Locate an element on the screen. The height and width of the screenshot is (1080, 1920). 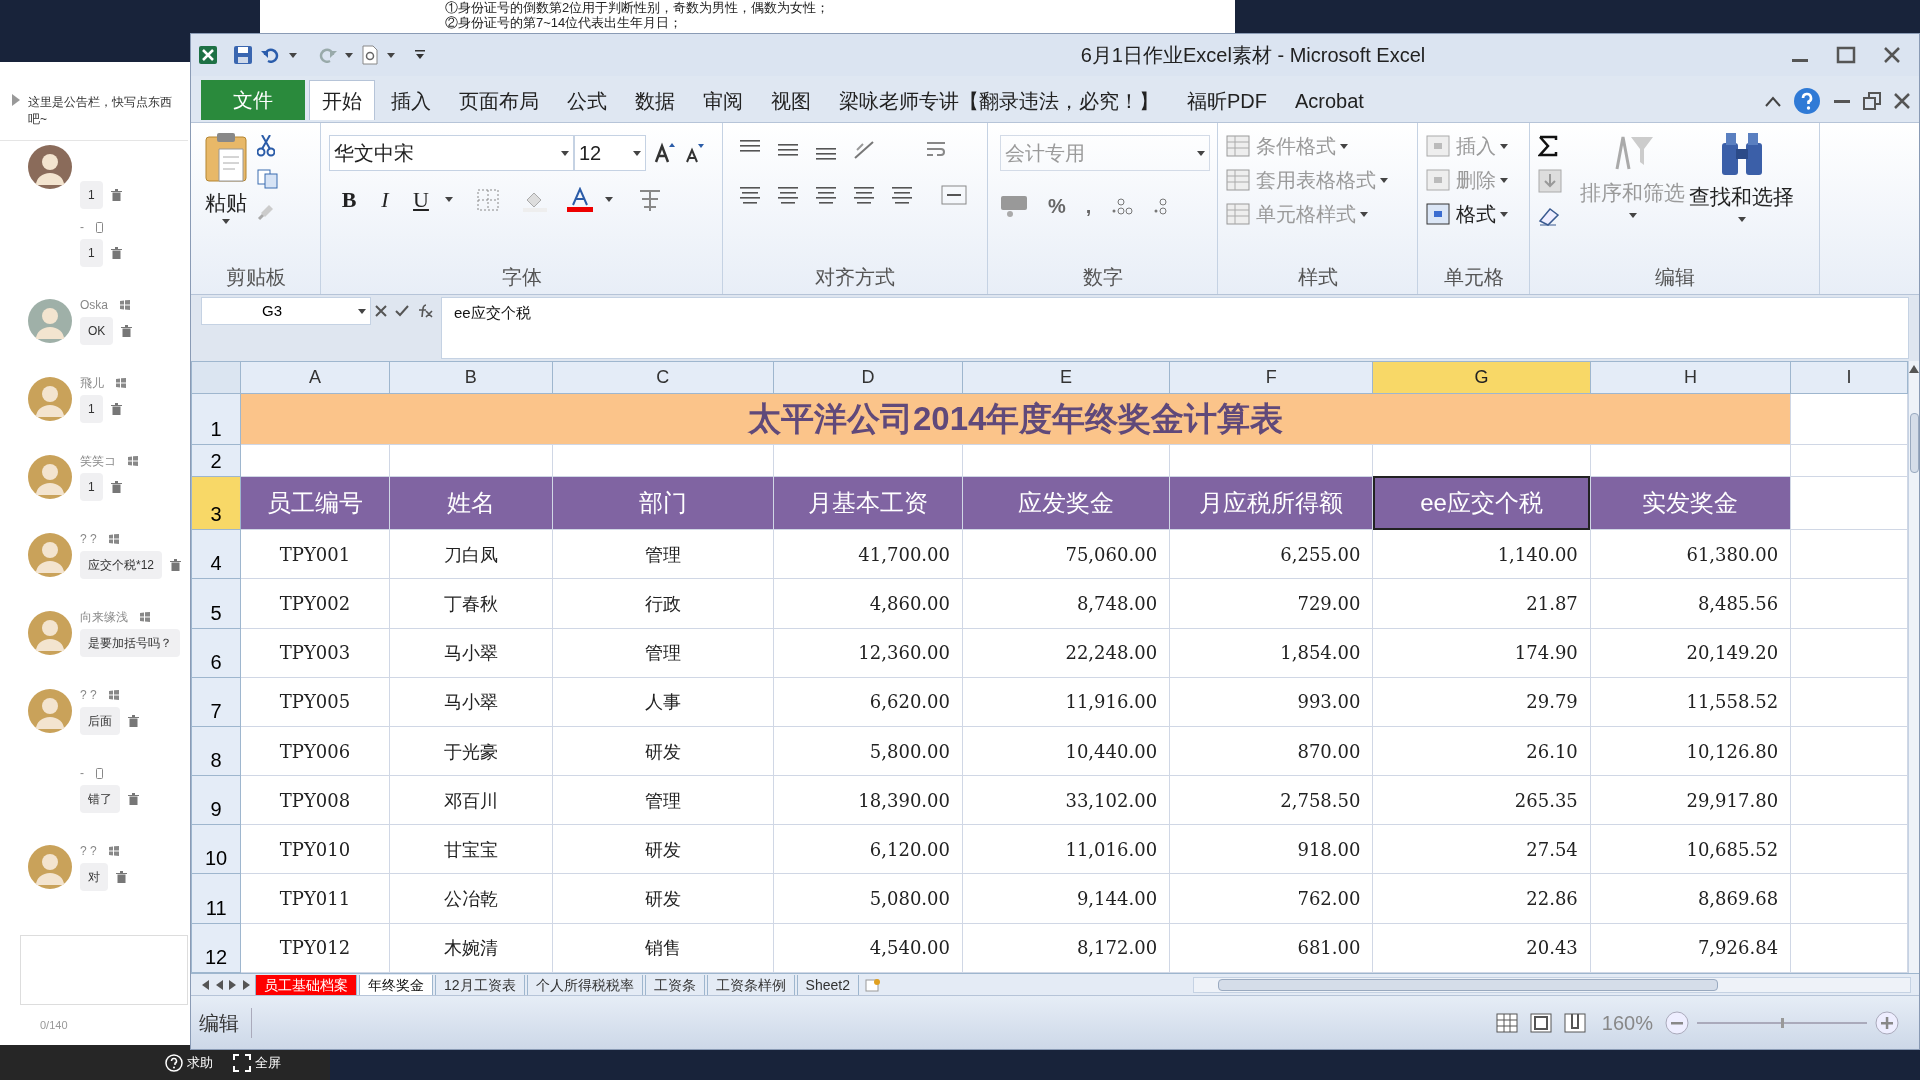
row-header: 8 is located at coordinates (216, 751).